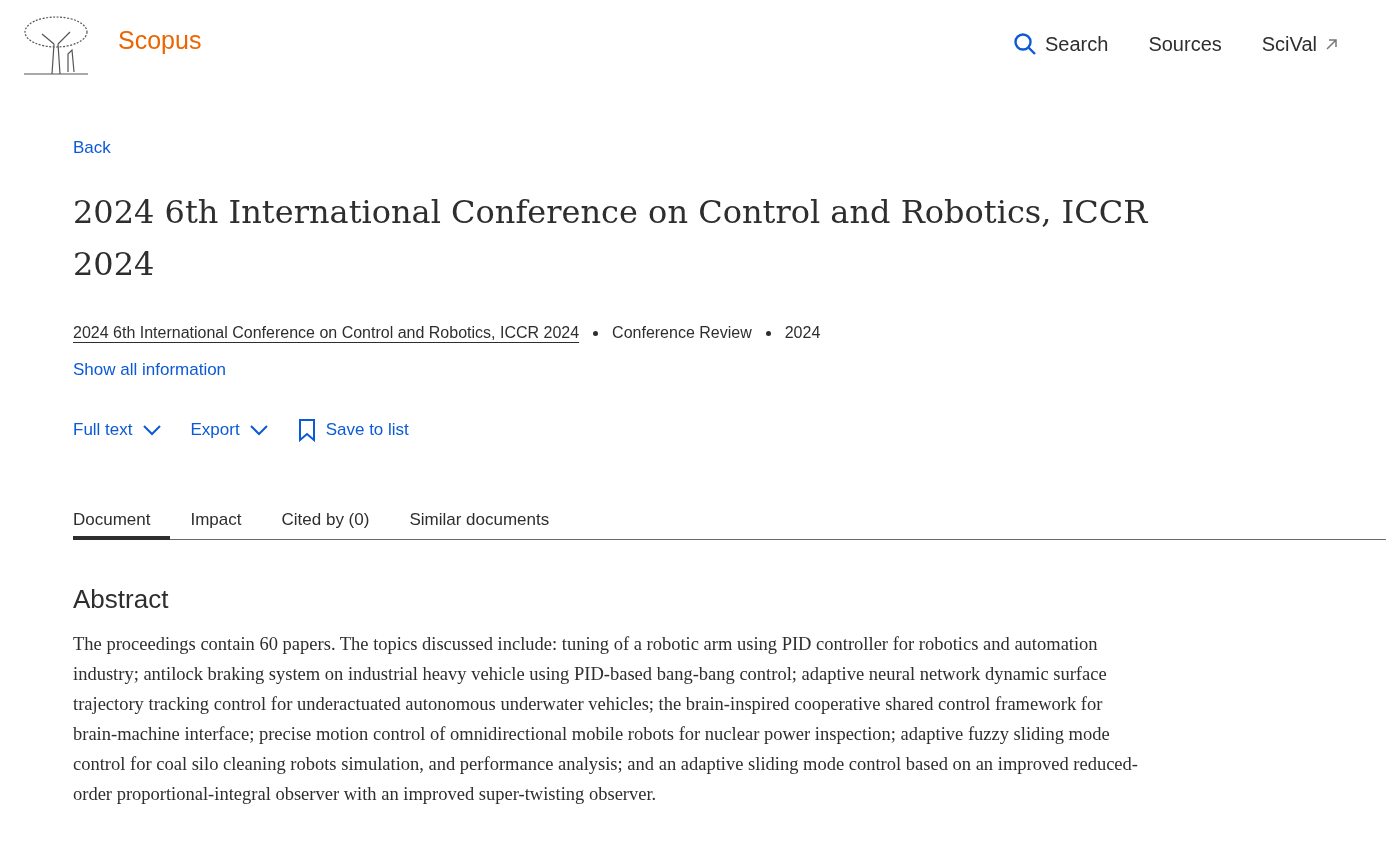 This screenshot has height=851, width=1386. Describe the element at coordinates (56, 45) in the screenshot. I see `tree-logo-icon` at that location.